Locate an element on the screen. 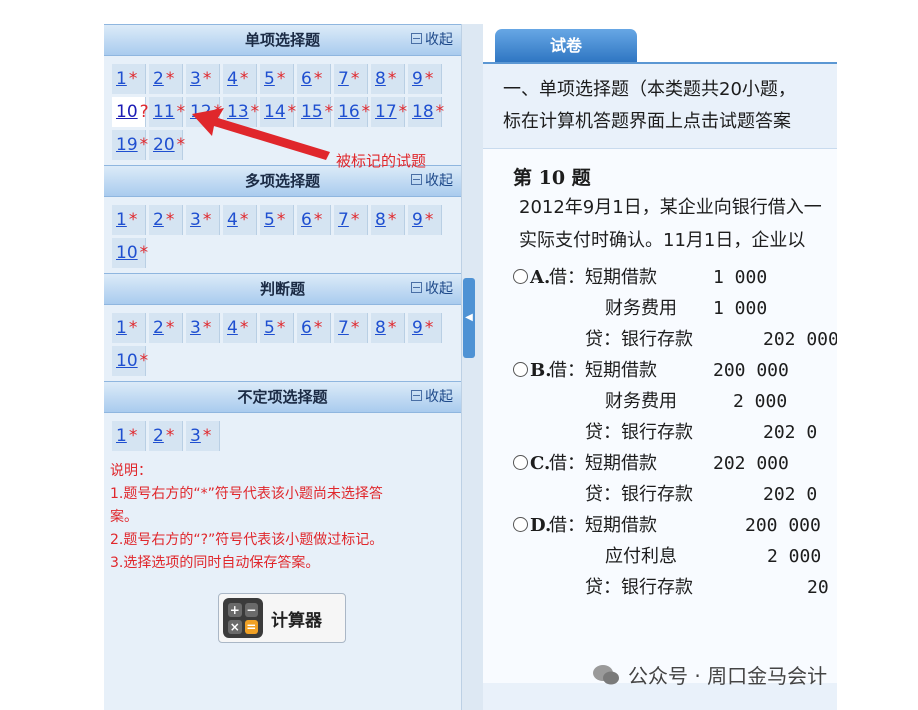  question-number: 17 is located at coordinates (386, 112).